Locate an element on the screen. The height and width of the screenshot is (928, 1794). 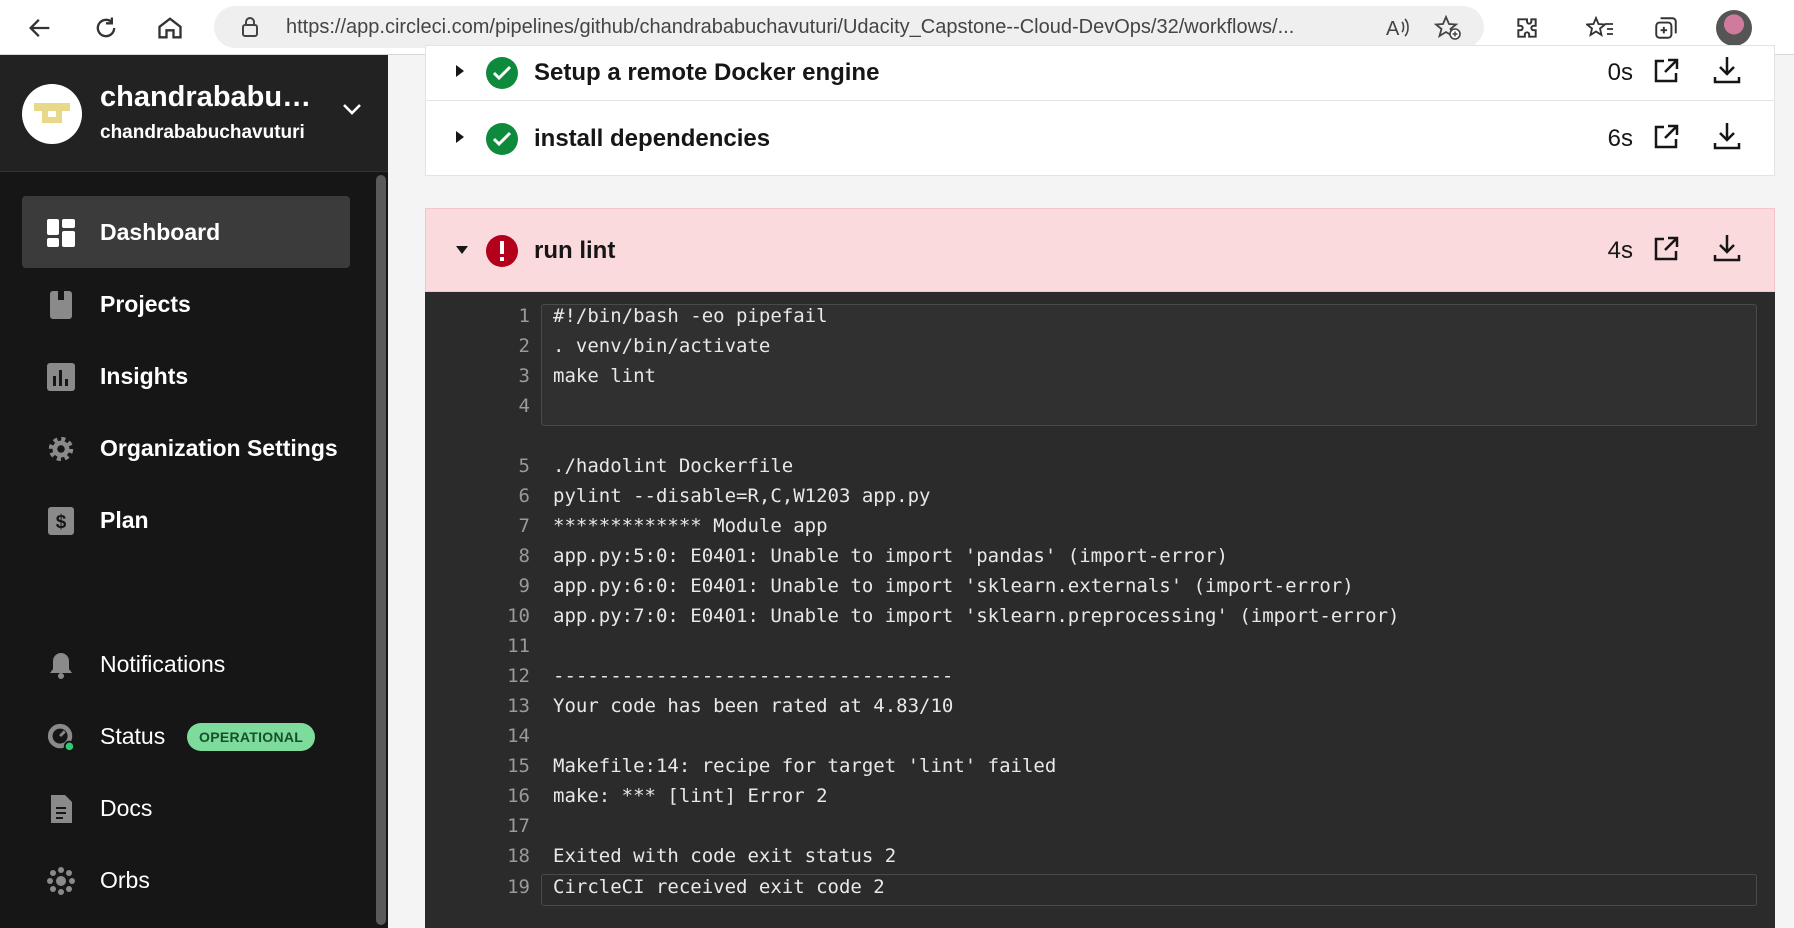
line-number: 19 is located at coordinates (518, 887).